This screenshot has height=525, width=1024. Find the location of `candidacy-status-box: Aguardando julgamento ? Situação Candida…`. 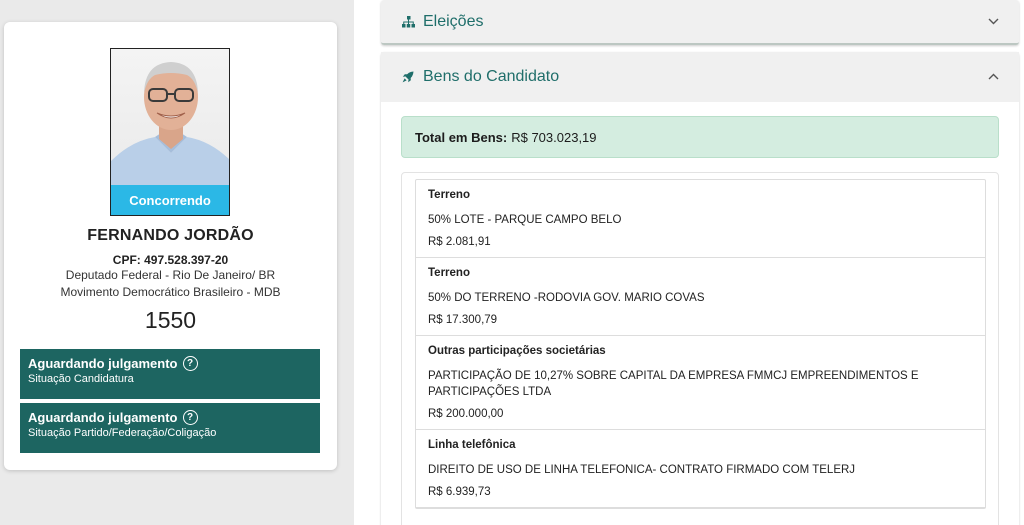

candidacy-status-box: Aguardando julgamento ? Situação Candida… is located at coordinates (170, 374).